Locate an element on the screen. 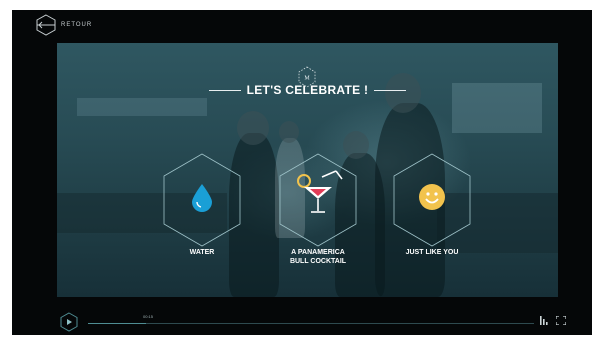 This screenshot has height=342, width=603. back-label: RETOUR is located at coordinates (77, 25).